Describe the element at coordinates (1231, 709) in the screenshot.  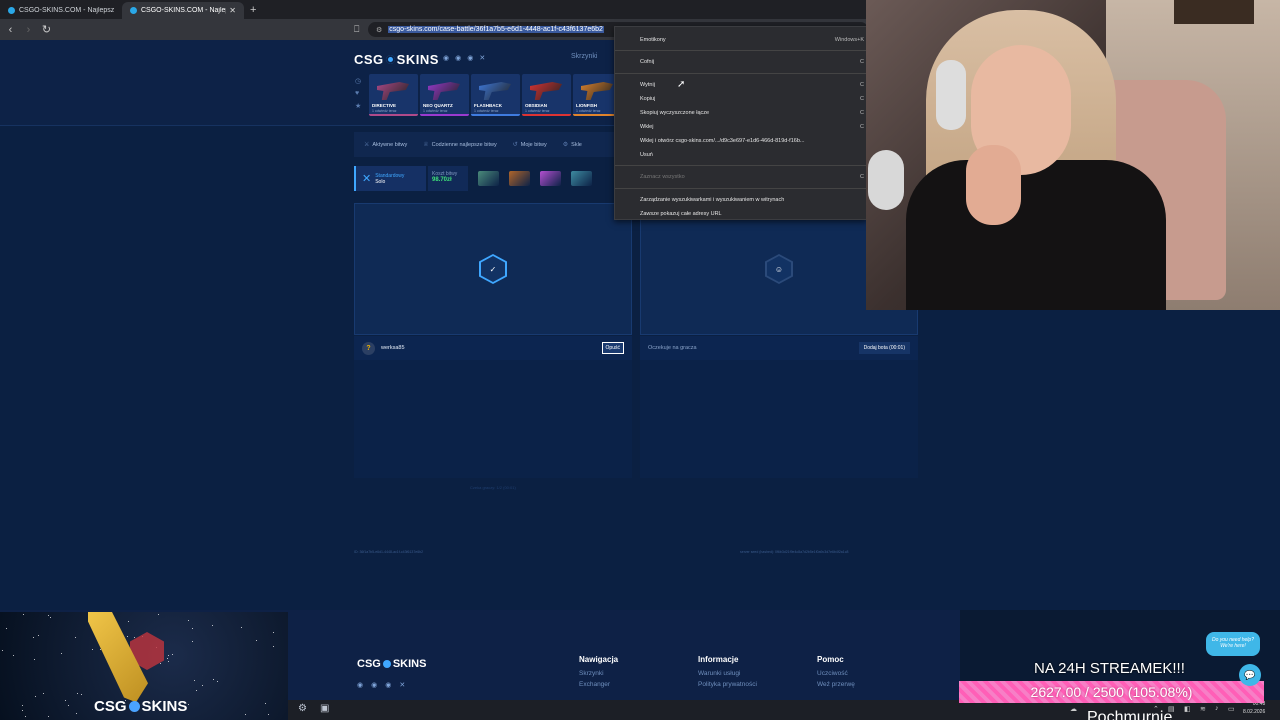
I see `battery-icon: ▭` at that location.